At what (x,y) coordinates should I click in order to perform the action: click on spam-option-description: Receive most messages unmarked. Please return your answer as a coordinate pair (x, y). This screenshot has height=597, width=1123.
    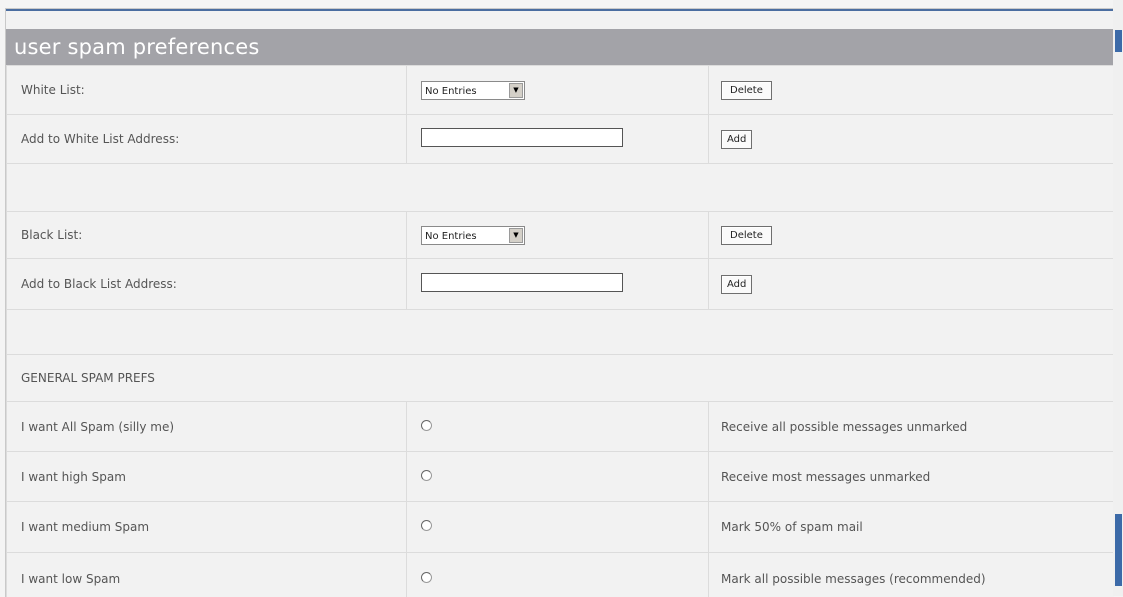
    Looking at the image, I should click on (912, 477).